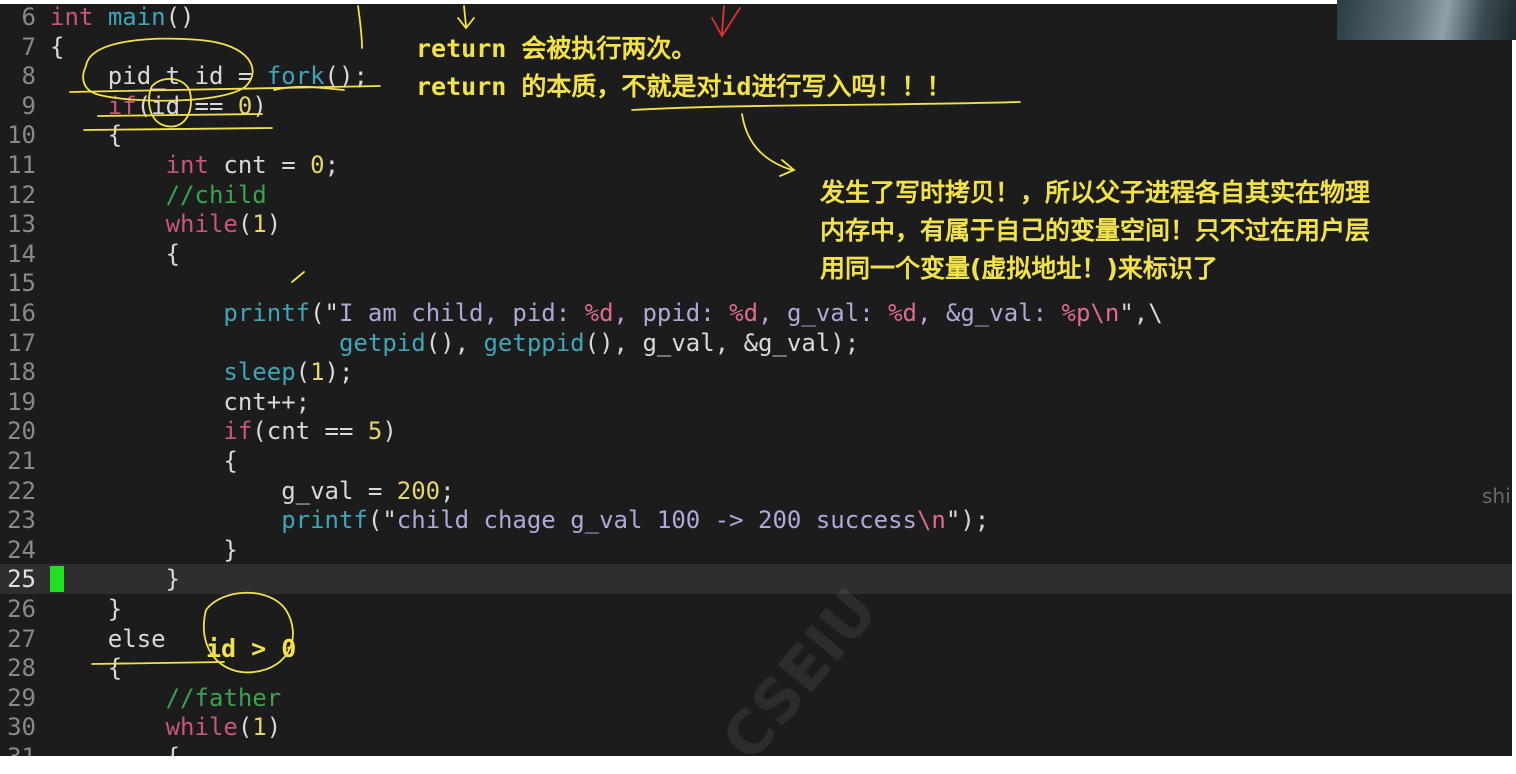 This screenshot has height=774, width=1516. Describe the element at coordinates (238, 431) in the screenshot. I see `code-token: if` at that location.